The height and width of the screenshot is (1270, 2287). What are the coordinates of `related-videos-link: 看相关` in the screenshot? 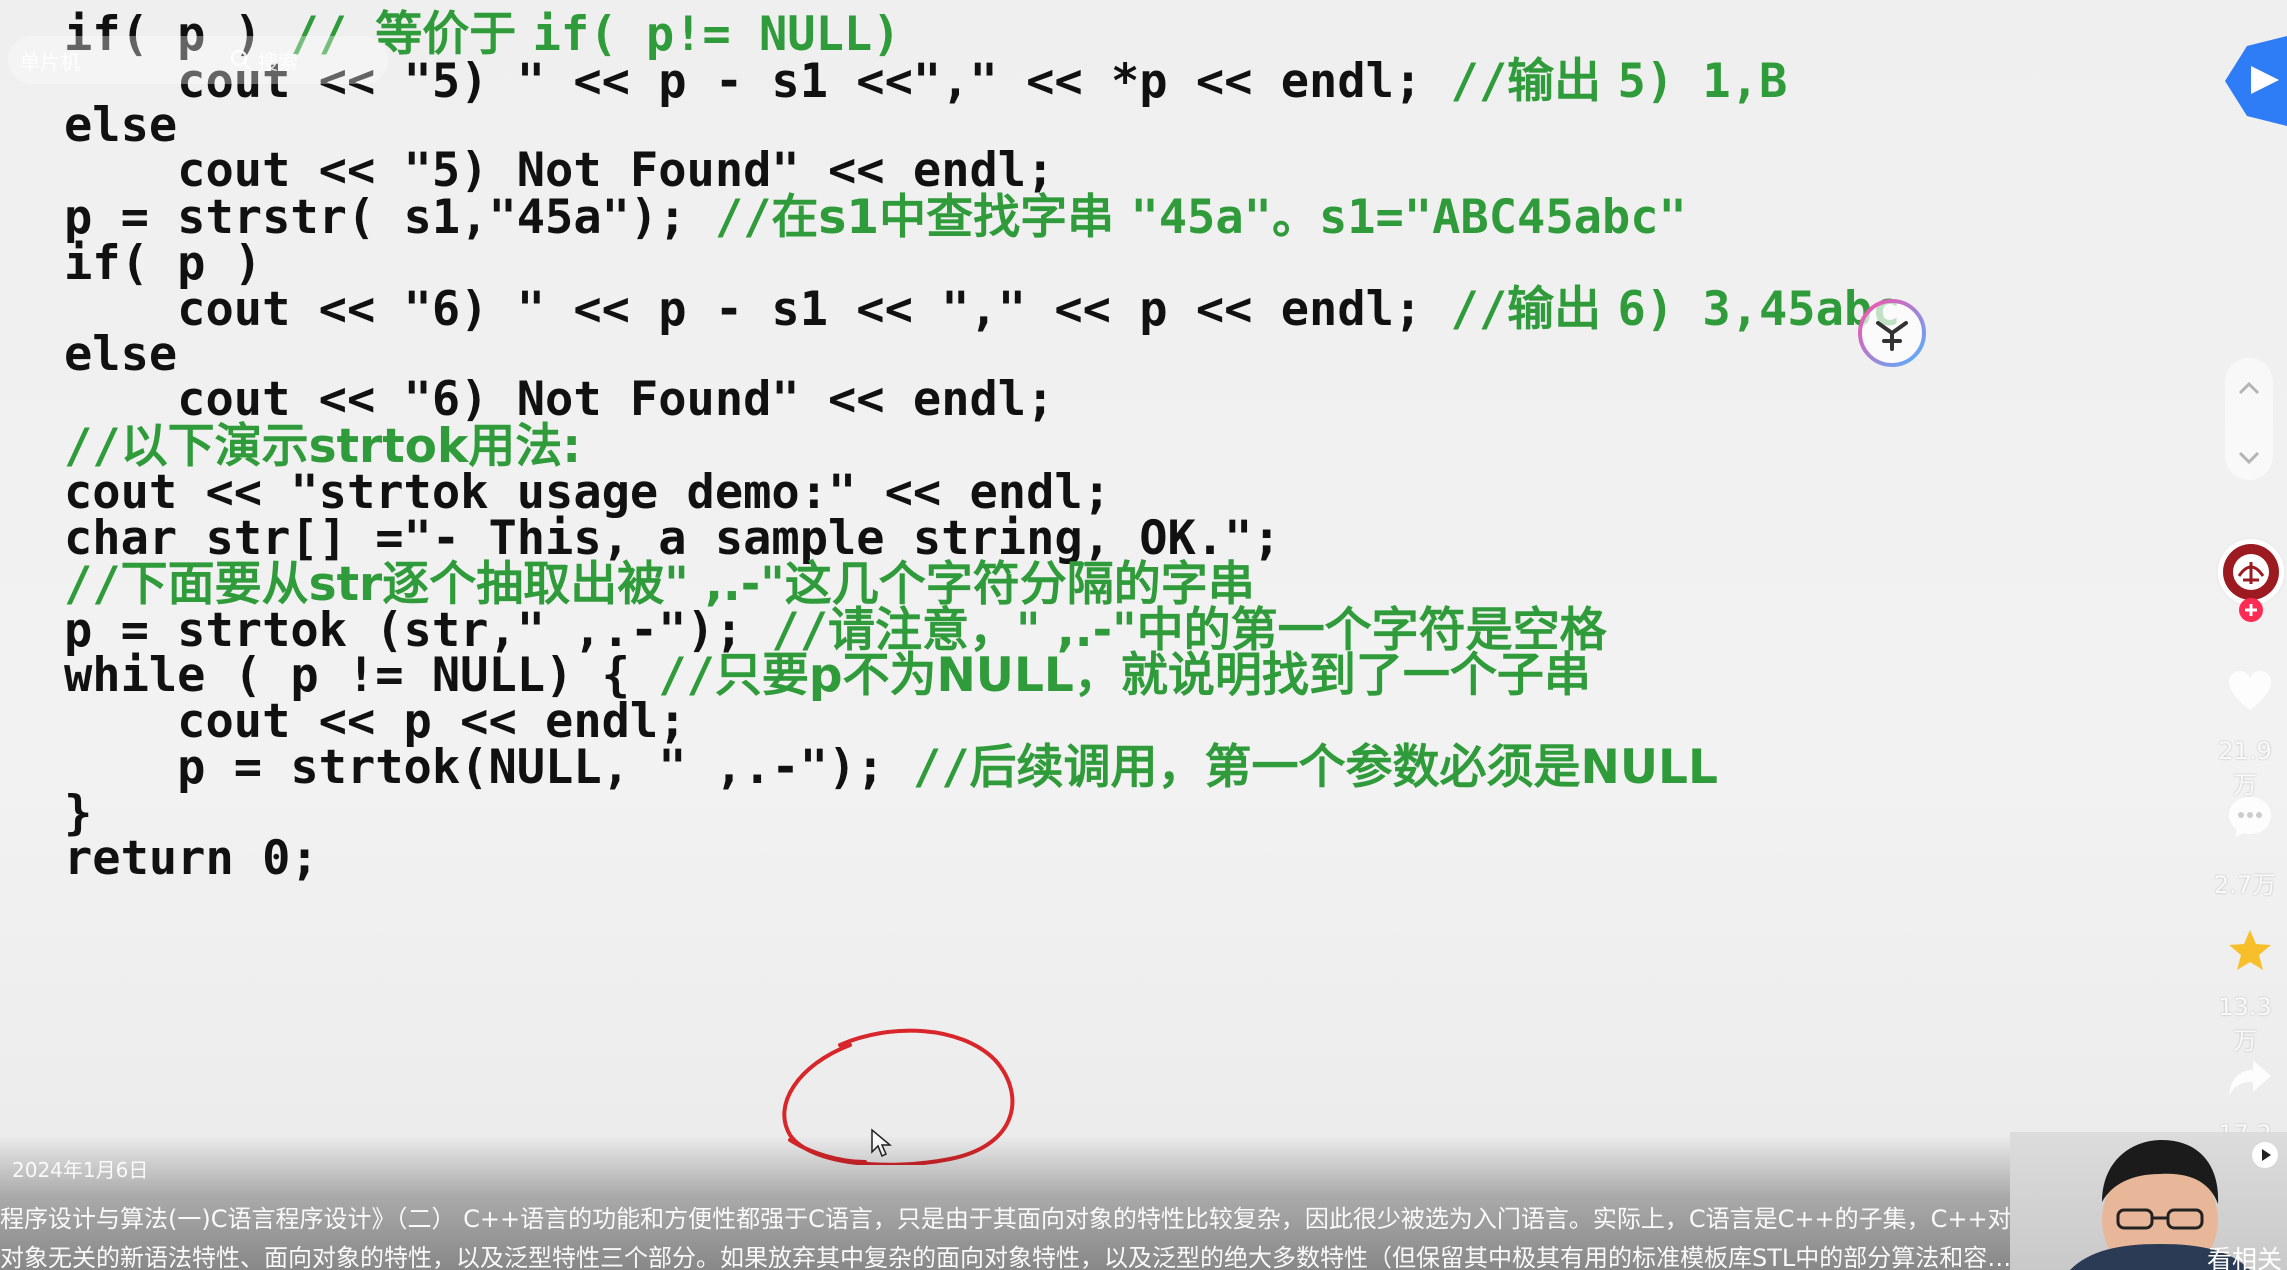 It's located at (2244, 1255).